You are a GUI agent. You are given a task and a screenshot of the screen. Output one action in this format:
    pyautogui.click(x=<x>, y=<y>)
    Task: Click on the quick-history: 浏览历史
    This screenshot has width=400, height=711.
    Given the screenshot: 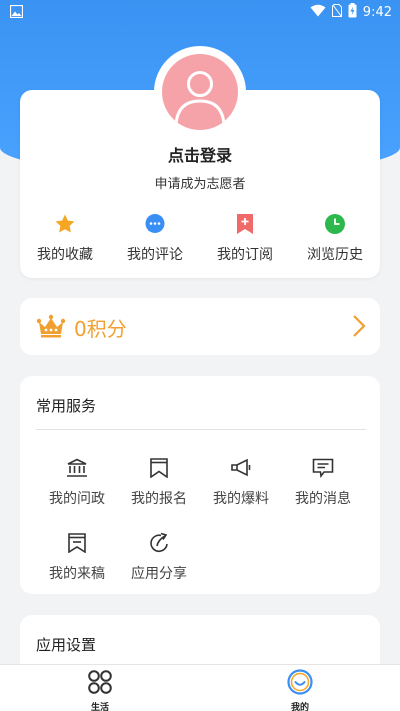 What is the action you would take?
    pyautogui.click(x=335, y=240)
    